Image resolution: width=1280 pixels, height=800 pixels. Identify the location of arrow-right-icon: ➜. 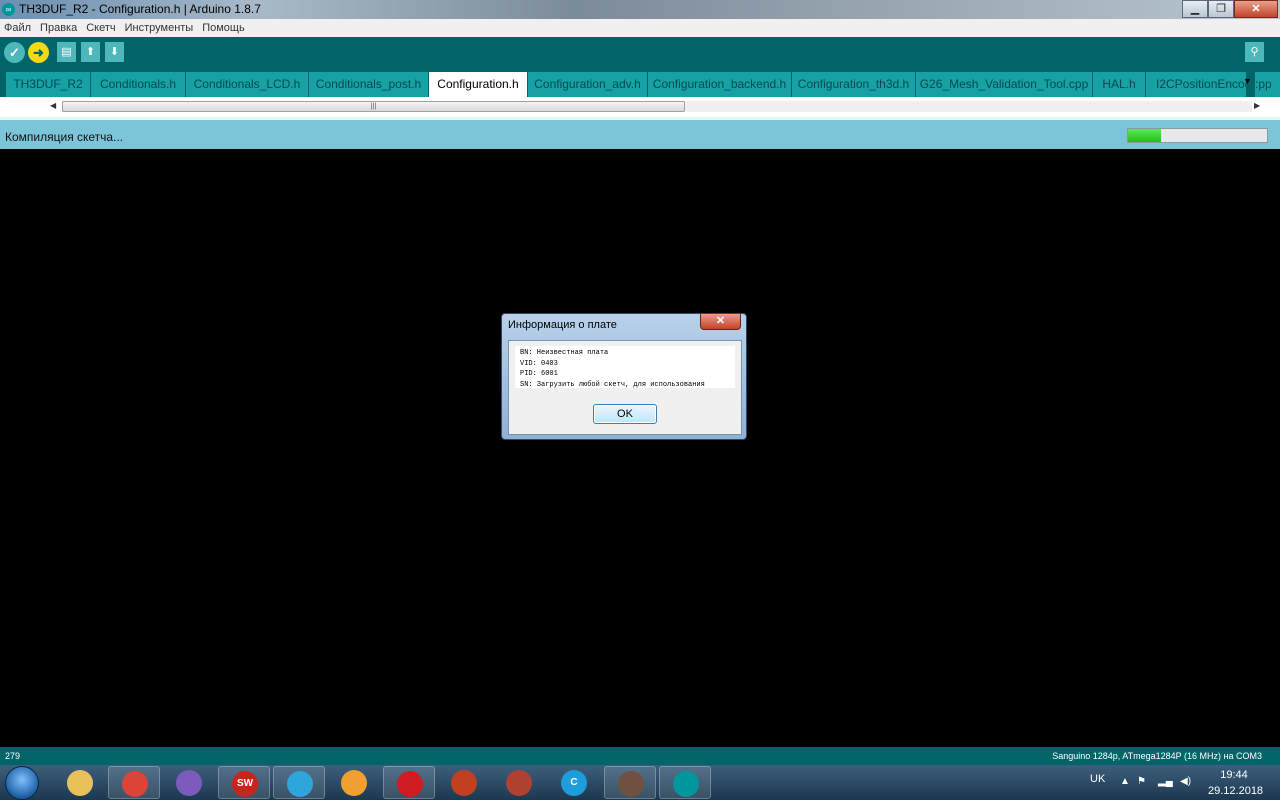
(38, 52).